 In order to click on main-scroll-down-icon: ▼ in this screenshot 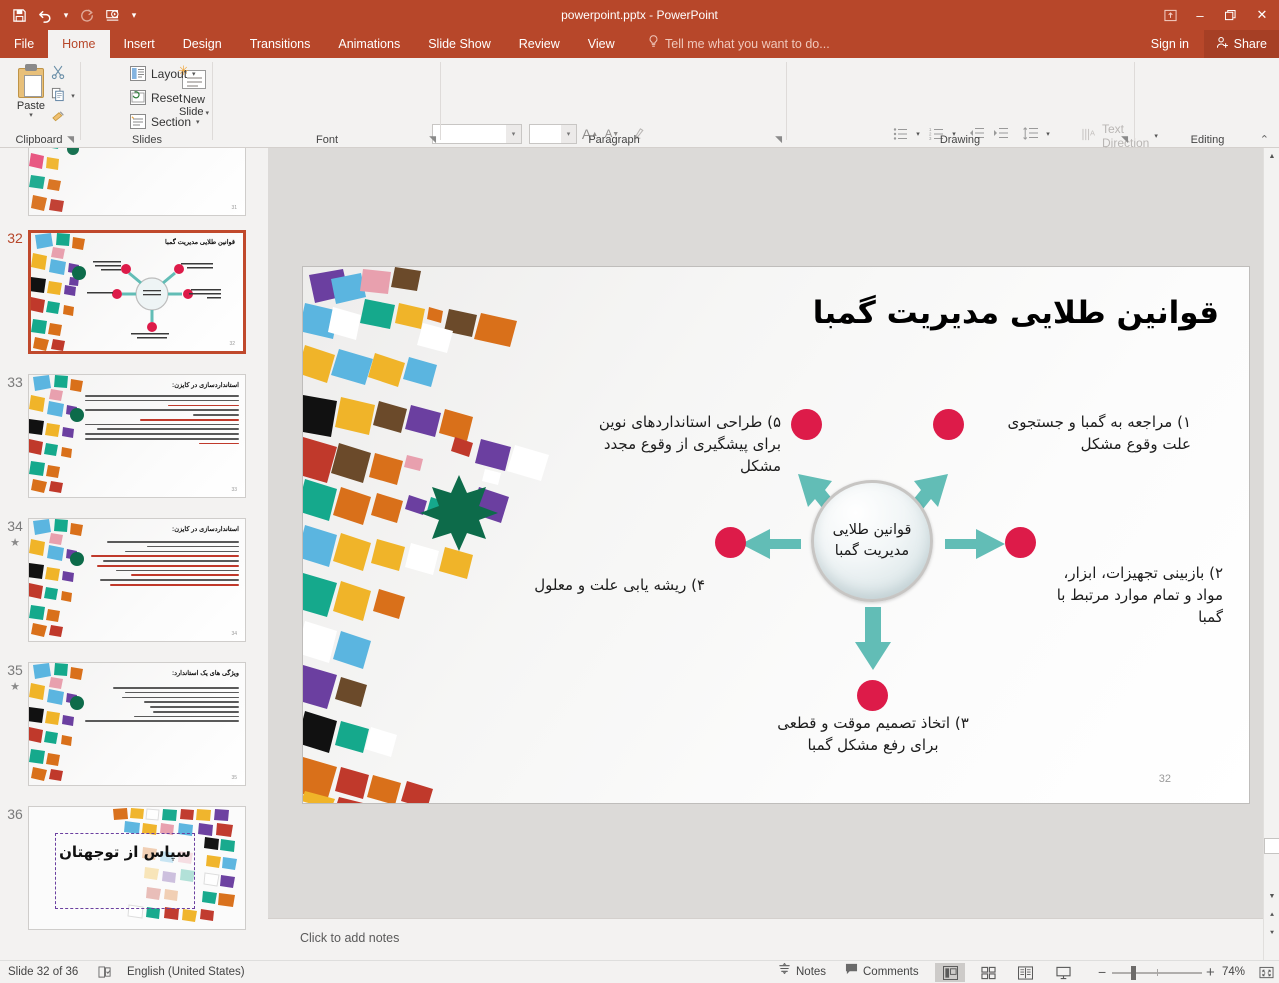, I will do `click(1271, 896)`.